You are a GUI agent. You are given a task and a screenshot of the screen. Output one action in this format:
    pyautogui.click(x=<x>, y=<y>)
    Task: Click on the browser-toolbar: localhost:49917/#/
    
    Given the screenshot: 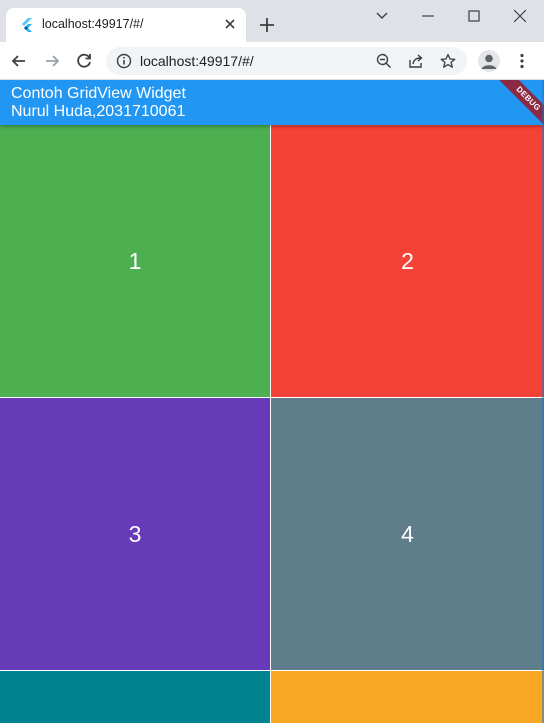 What is the action you would take?
    pyautogui.click(x=272, y=61)
    